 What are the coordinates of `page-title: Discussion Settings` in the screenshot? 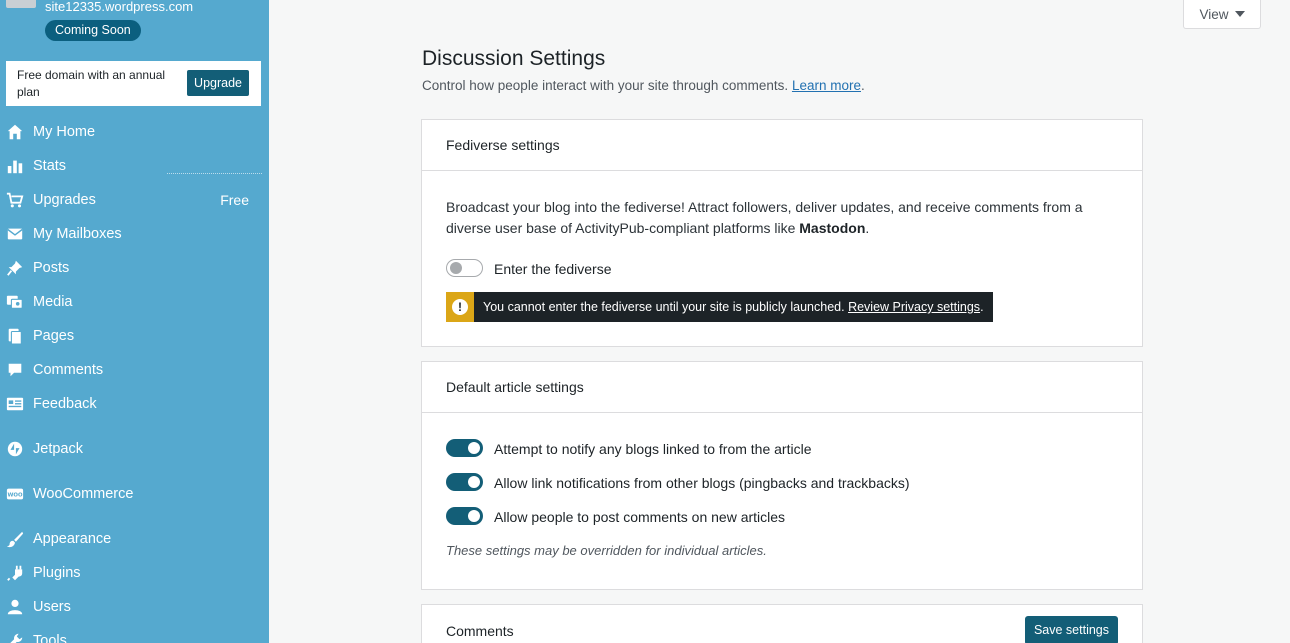 It's located at (514, 58).